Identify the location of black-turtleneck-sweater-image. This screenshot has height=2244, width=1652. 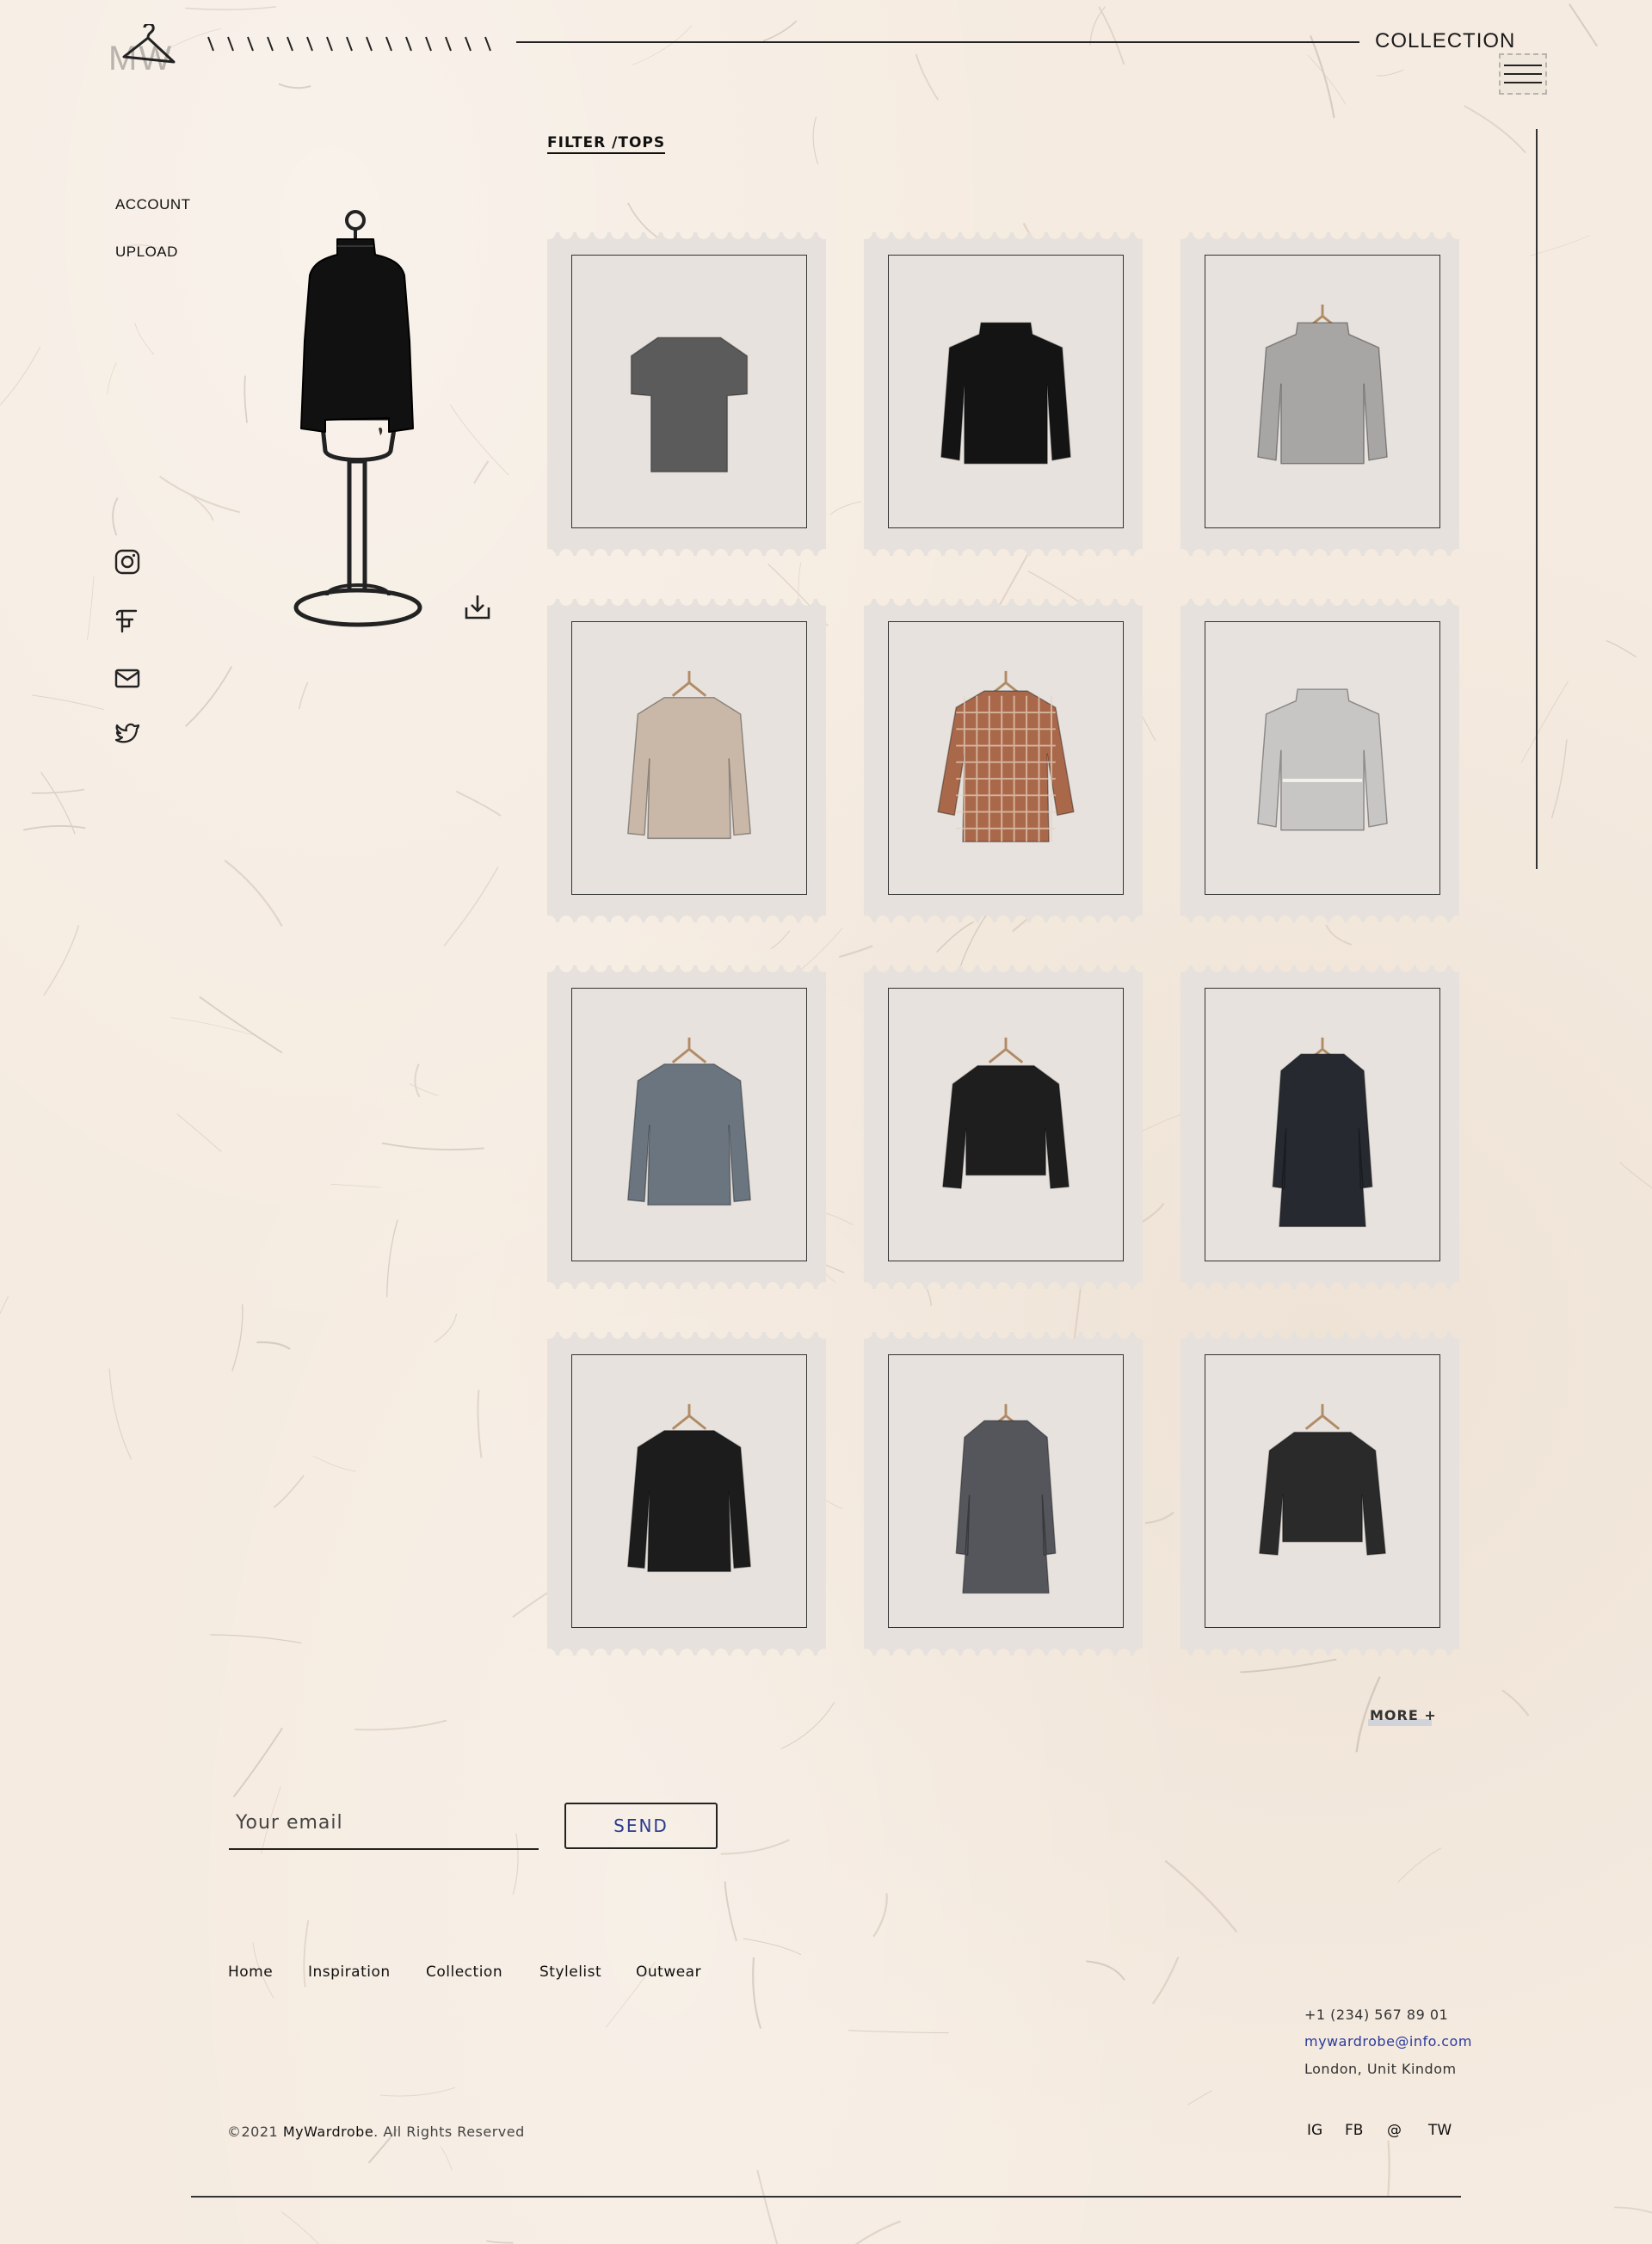
(1005, 393).